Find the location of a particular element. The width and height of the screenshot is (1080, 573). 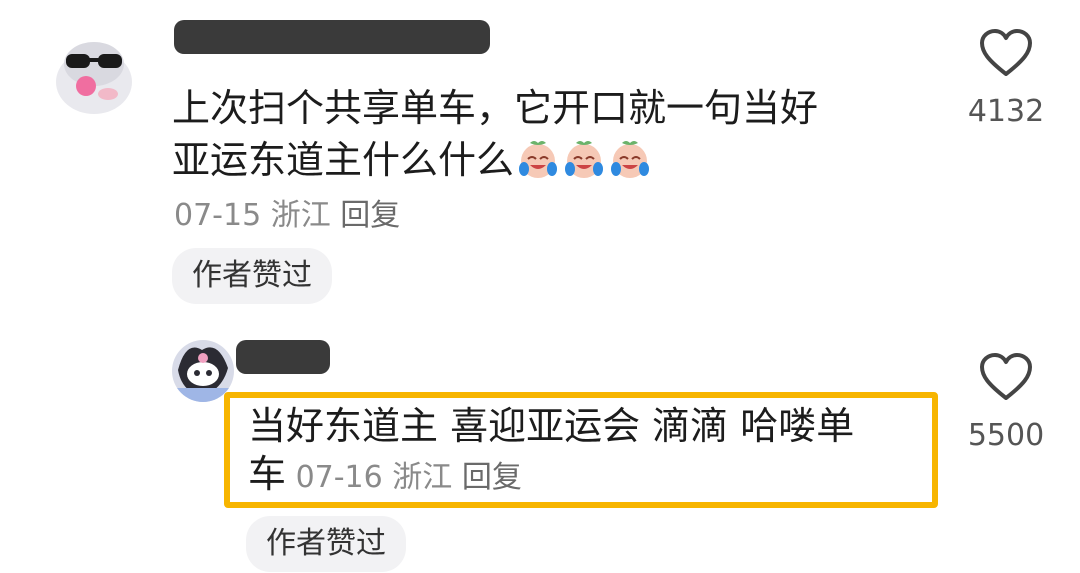

avatar is located at coordinates (94, 72).